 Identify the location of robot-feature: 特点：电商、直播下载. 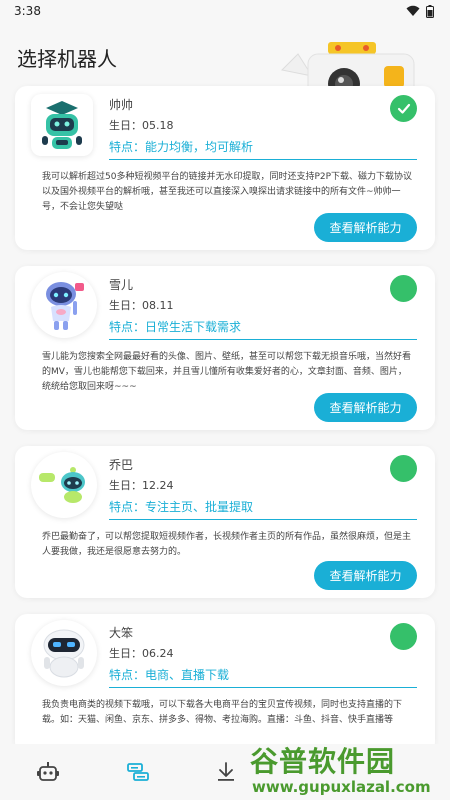
(169, 675).